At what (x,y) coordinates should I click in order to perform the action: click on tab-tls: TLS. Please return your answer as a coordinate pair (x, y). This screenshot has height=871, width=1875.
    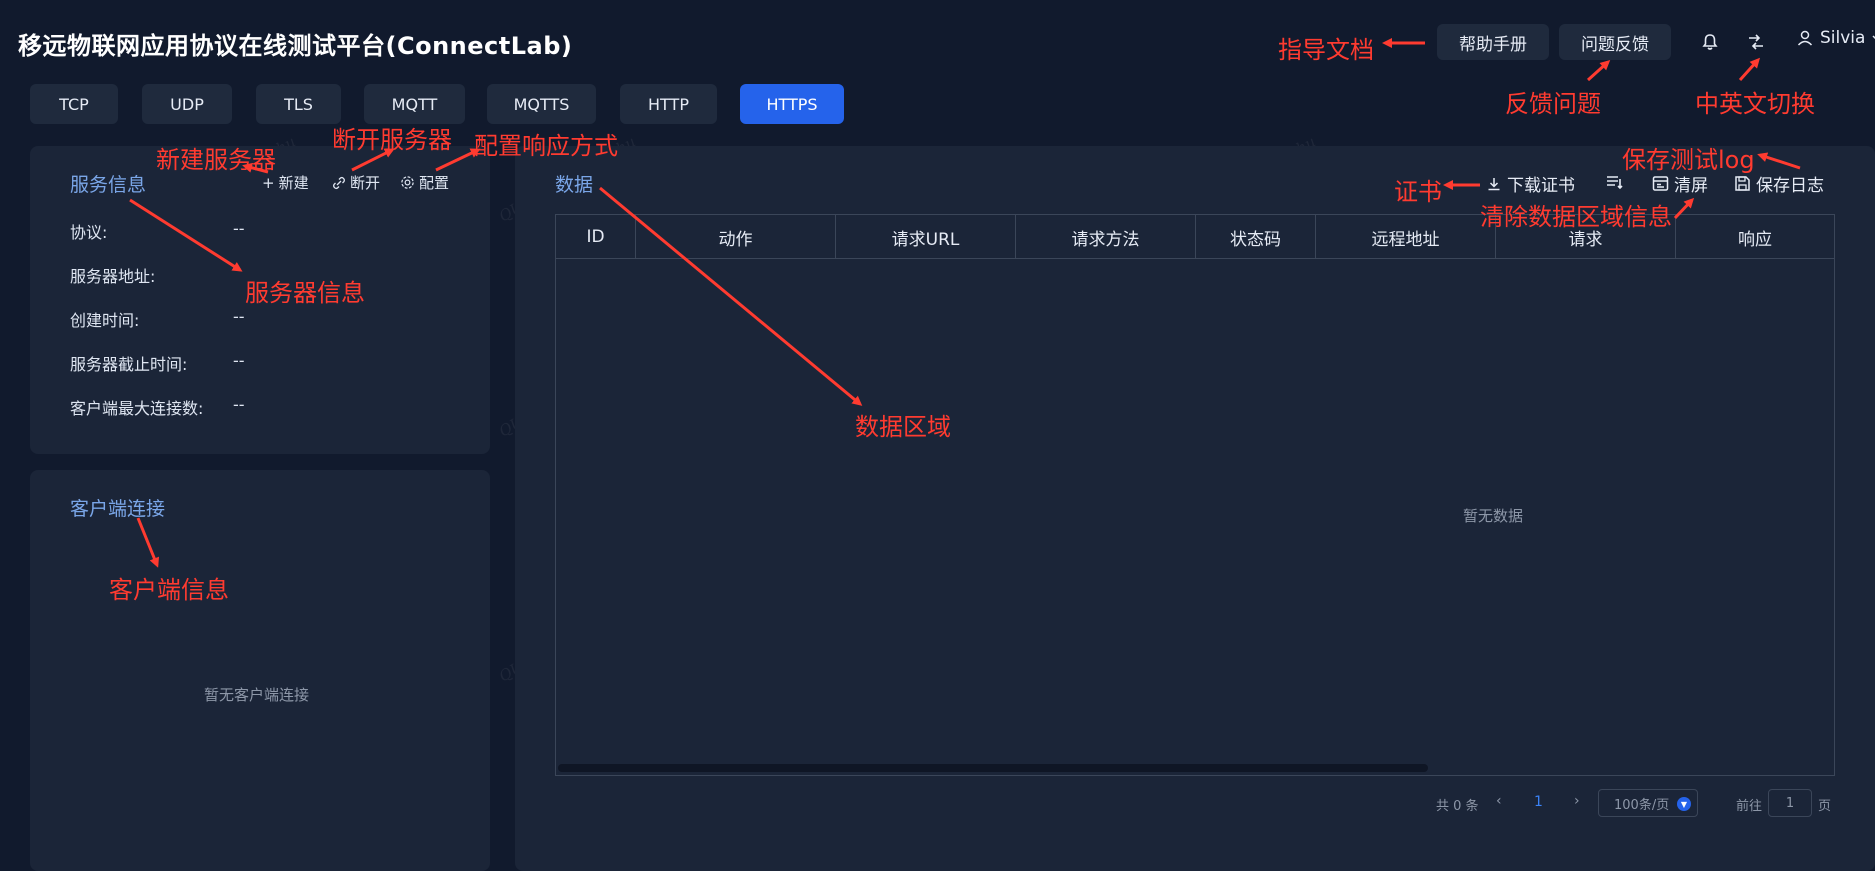
    Looking at the image, I should click on (298, 104).